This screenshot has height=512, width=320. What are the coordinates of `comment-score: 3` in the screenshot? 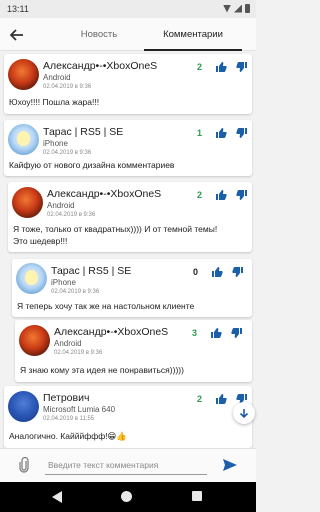 It's located at (195, 333).